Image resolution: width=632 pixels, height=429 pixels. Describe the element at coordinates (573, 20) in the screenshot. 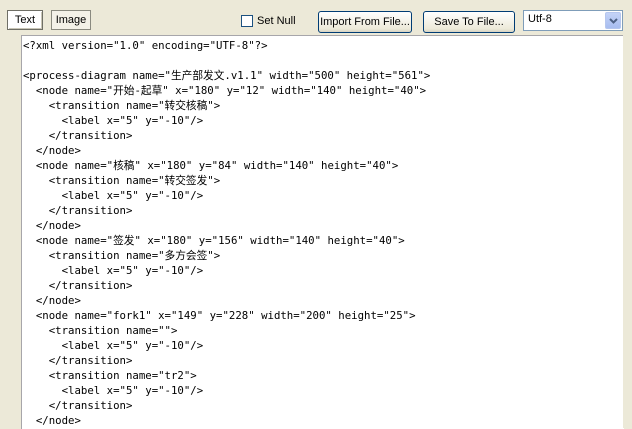

I see `encoding-select: Utf-8` at that location.